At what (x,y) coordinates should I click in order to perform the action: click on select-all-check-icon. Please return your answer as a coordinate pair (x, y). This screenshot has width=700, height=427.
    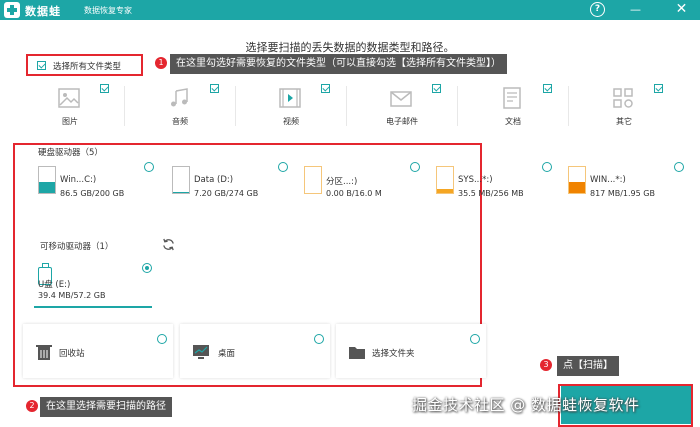
    Looking at the image, I should click on (41, 65).